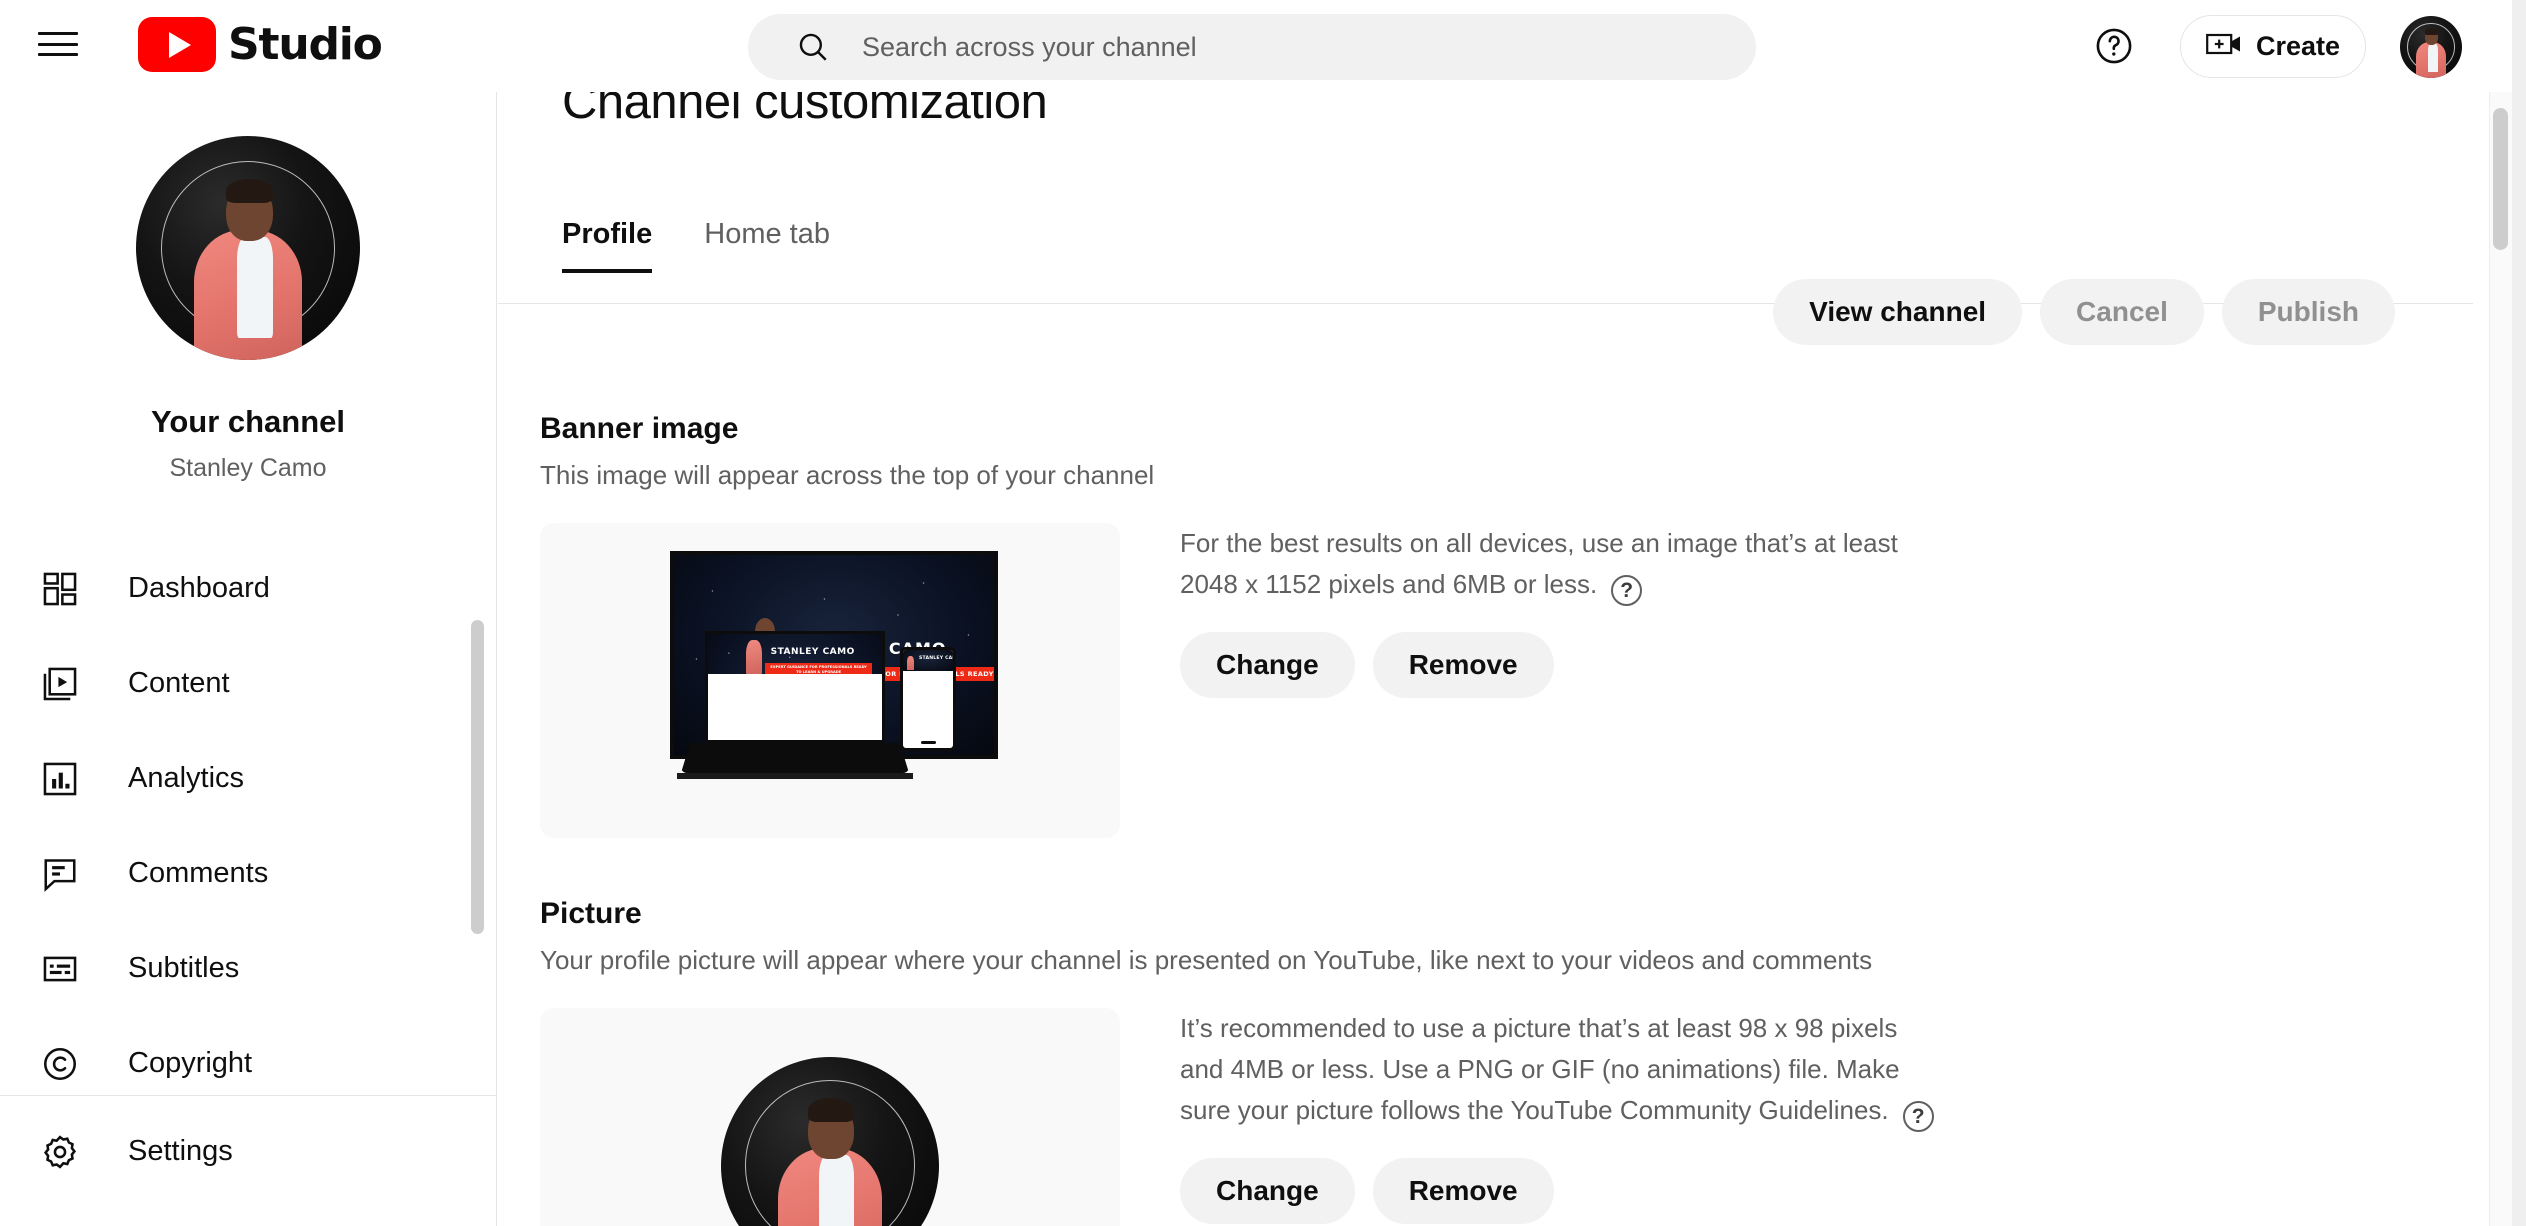 The width and height of the screenshot is (2526, 1226). What do you see at coordinates (177, 44) in the screenshot?
I see `youtube-play-icon` at bounding box center [177, 44].